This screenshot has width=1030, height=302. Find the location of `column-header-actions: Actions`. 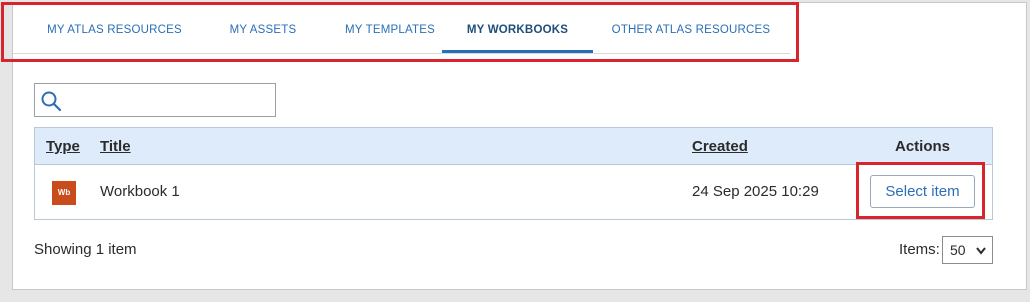

column-header-actions: Actions is located at coordinates (923, 146).